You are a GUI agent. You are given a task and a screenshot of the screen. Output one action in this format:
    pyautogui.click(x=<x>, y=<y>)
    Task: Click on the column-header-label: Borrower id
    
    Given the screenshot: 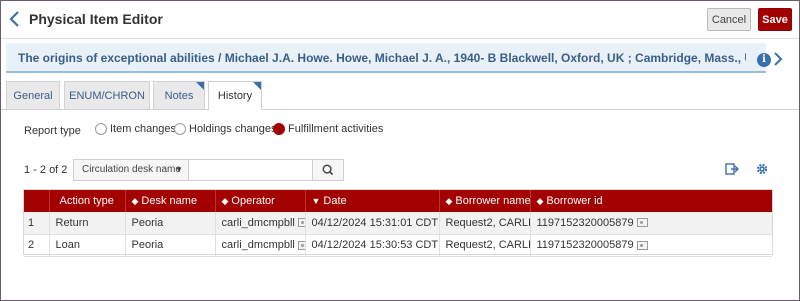 What is the action you would take?
    pyautogui.click(x=574, y=201)
    